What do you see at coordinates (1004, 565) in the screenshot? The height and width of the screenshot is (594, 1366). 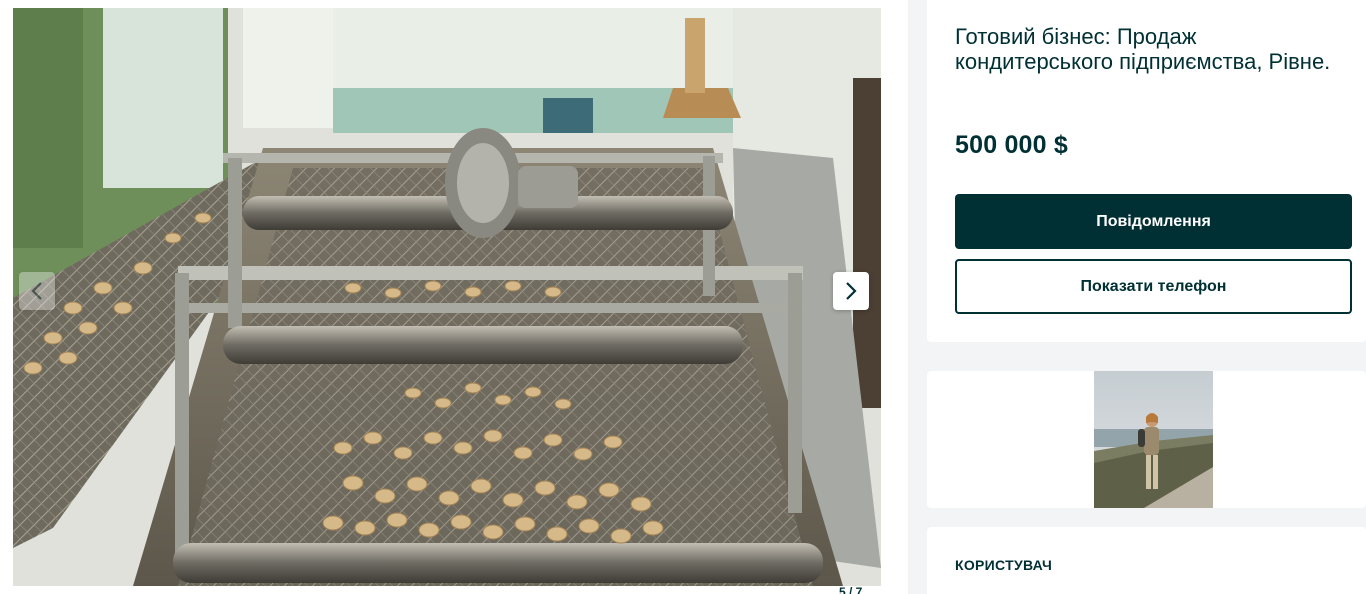 I see `user-section-label: КОРИСТУВАЧ` at bounding box center [1004, 565].